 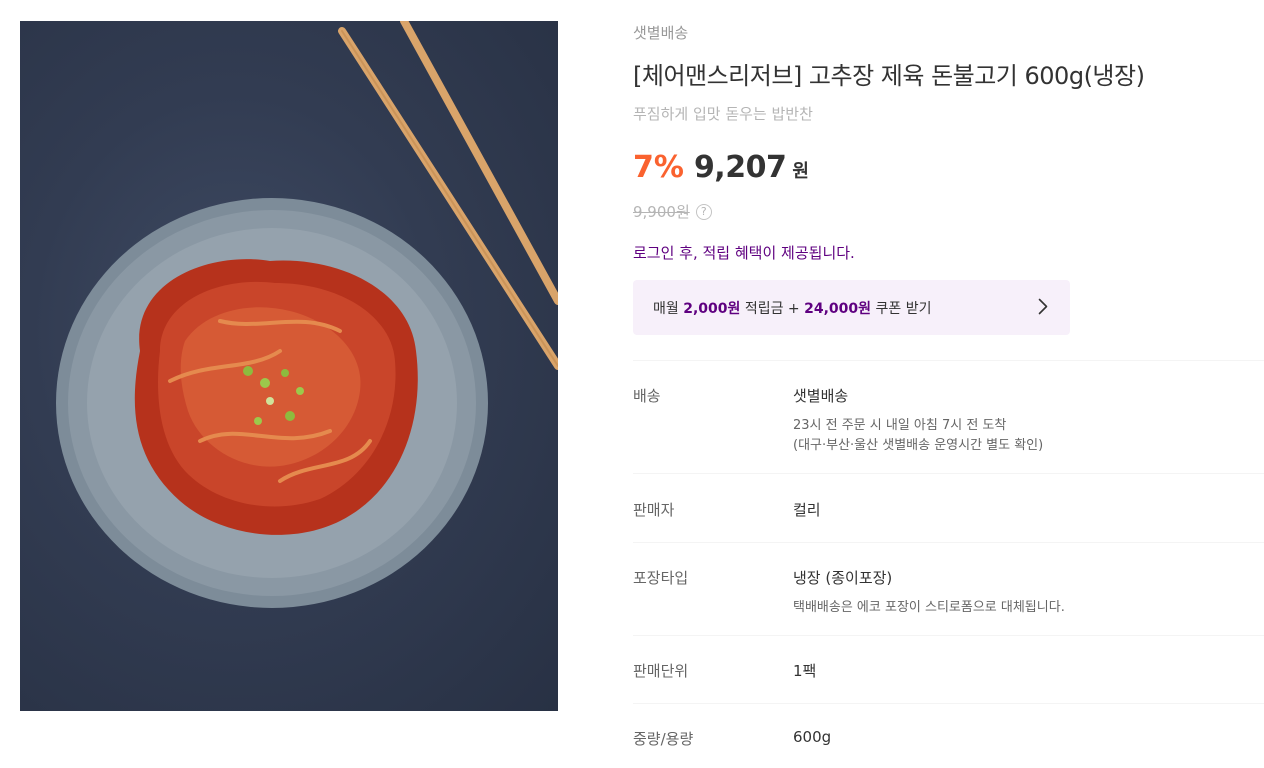 I want to click on price-row: 7% 9,207 원, so click(x=721, y=167).